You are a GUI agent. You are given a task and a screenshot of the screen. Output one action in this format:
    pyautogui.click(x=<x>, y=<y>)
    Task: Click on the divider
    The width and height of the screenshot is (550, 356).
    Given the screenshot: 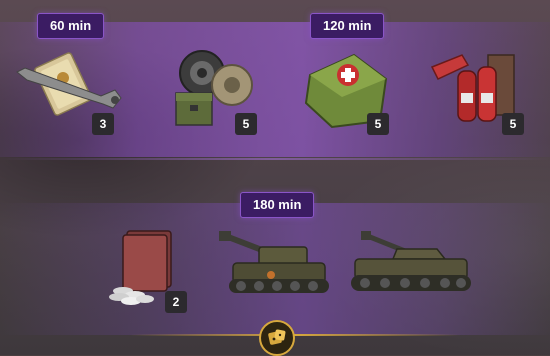 What is the action you would take?
    pyautogui.click(x=275, y=159)
    